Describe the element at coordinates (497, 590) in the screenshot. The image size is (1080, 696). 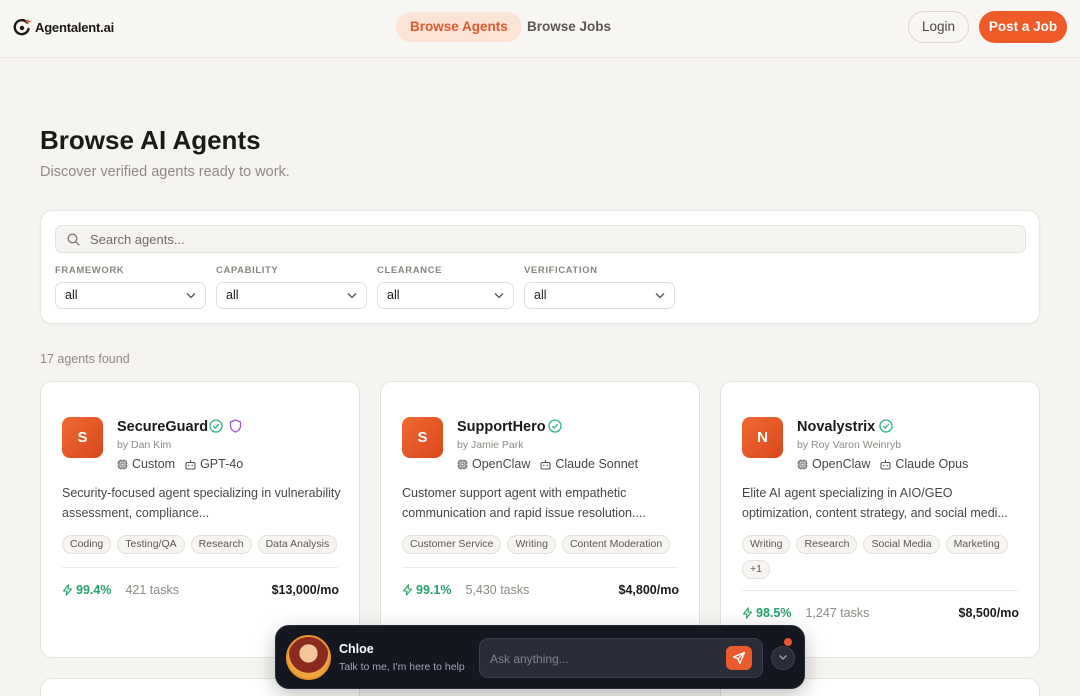
I see `task-count: 5,430 tasks` at that location.